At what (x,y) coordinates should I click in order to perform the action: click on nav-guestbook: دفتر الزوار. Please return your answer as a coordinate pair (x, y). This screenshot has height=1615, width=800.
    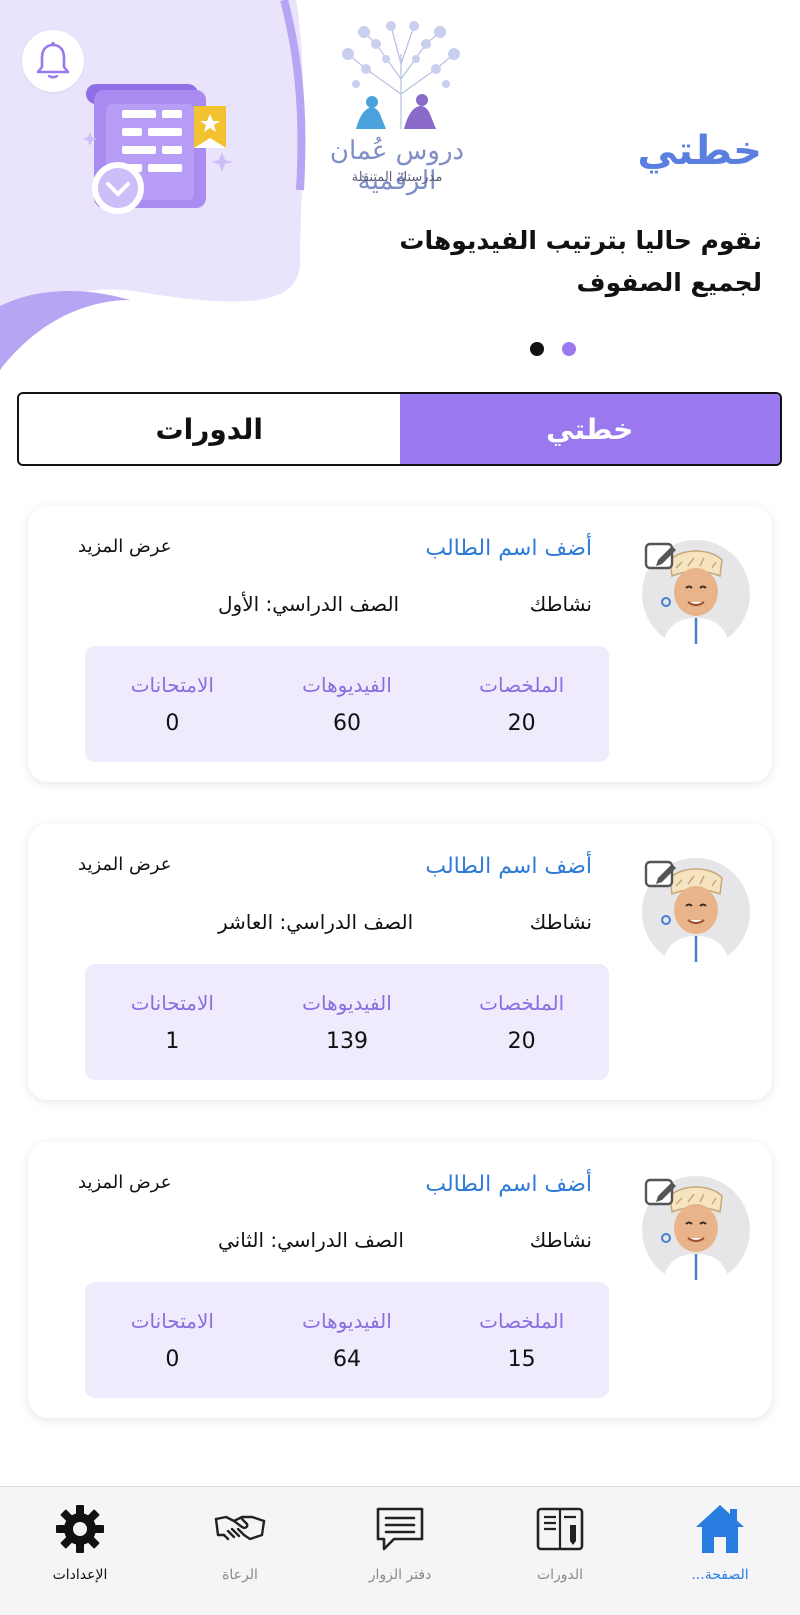
    Looking at the image, I should click on (400, 1551).